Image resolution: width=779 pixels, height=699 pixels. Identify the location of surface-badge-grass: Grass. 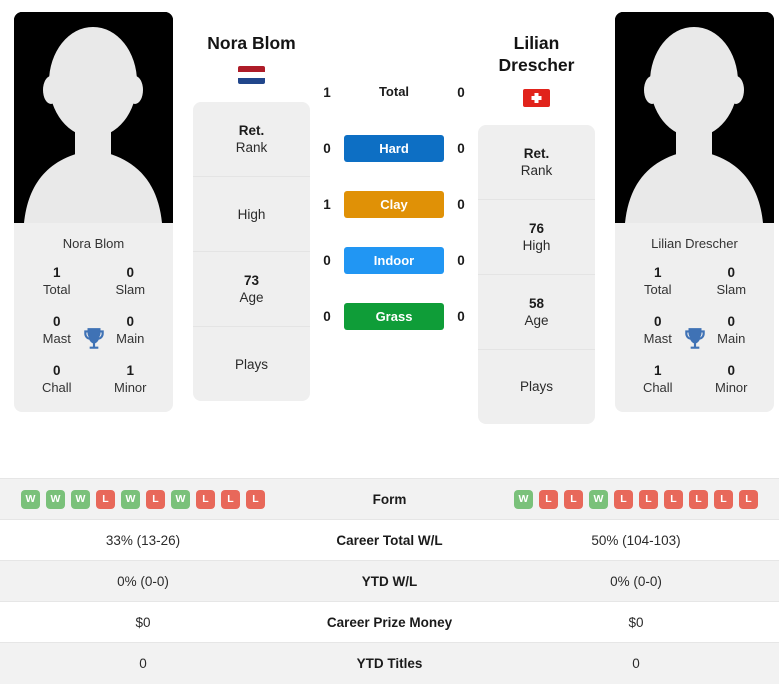
(394, 316).